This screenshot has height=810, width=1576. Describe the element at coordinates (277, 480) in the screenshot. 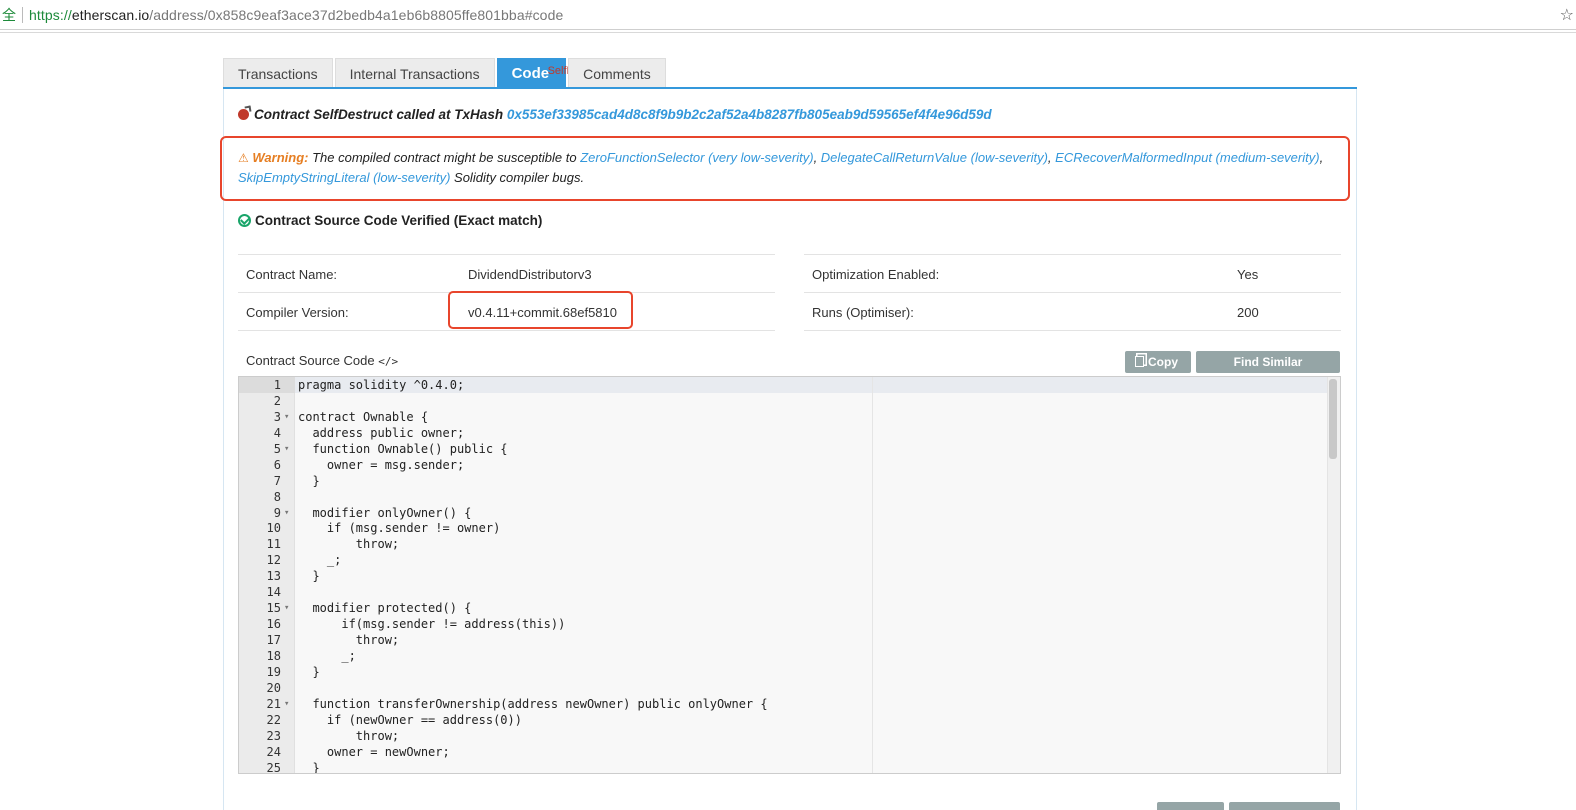

I see `line-number: 7` at that location.